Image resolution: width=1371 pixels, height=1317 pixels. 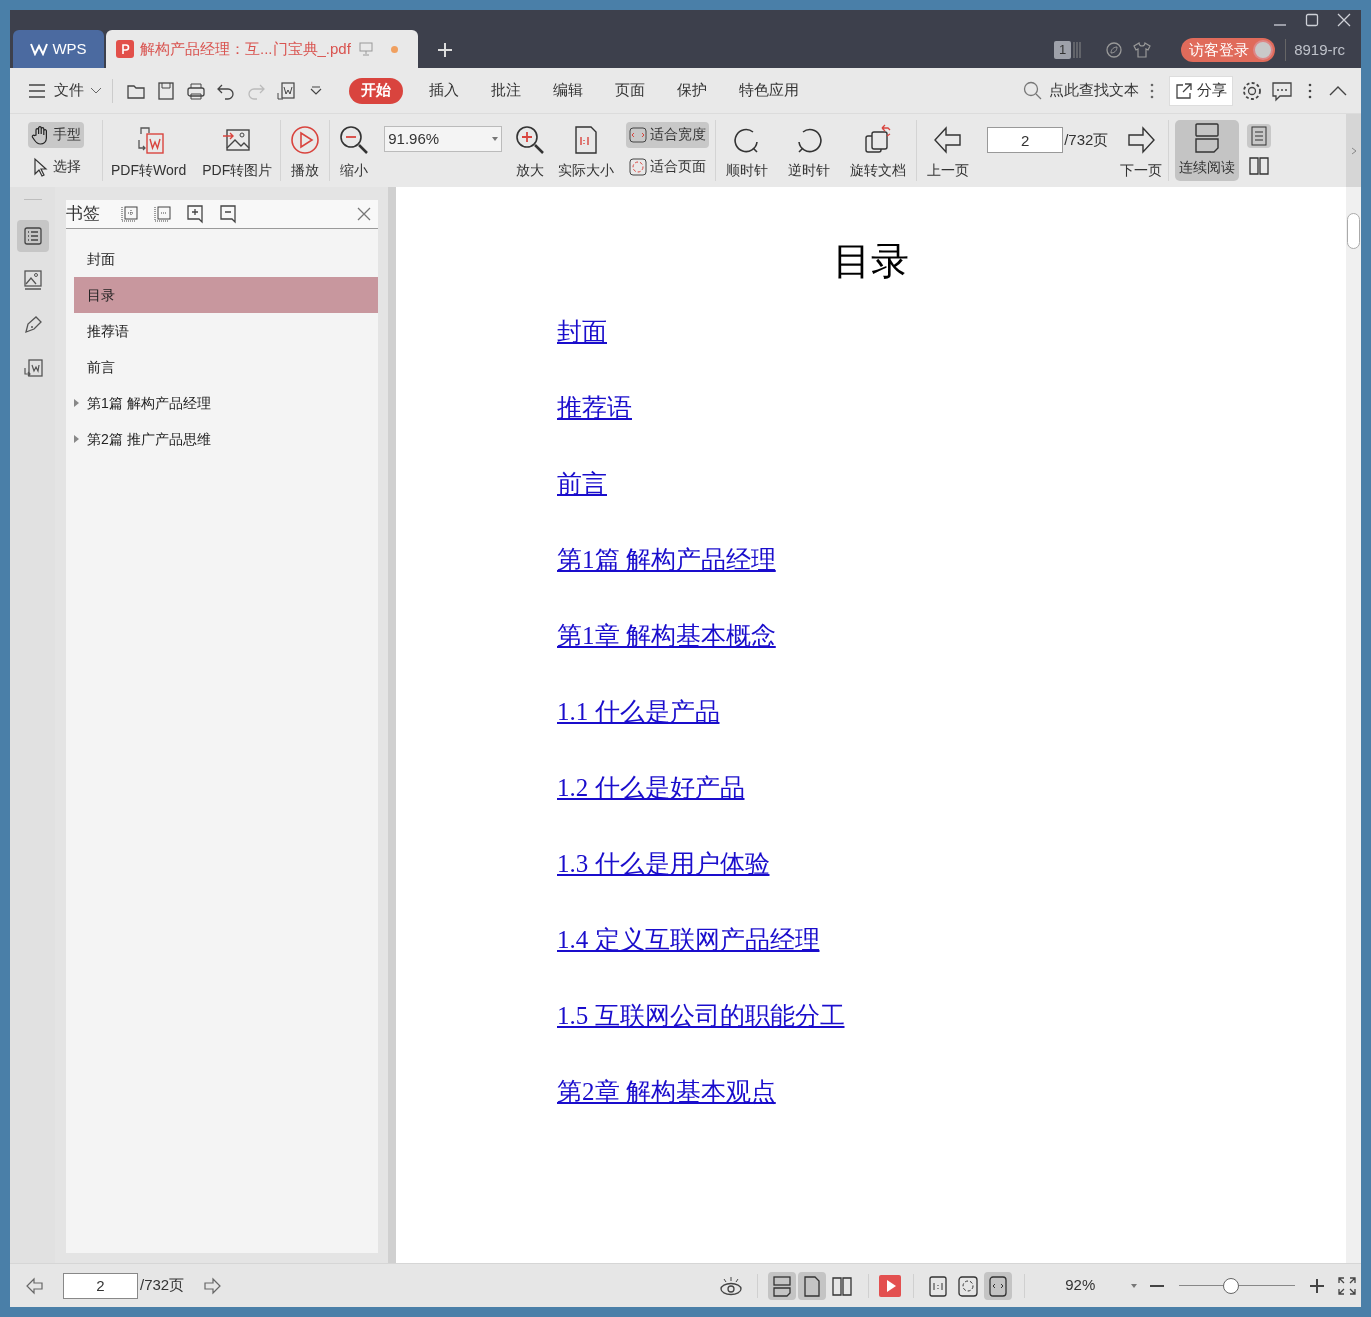 What do you see at coordinates (638, 166) in the screenshot?
I see `fit-page-icon` at bounding box center [638, 166].